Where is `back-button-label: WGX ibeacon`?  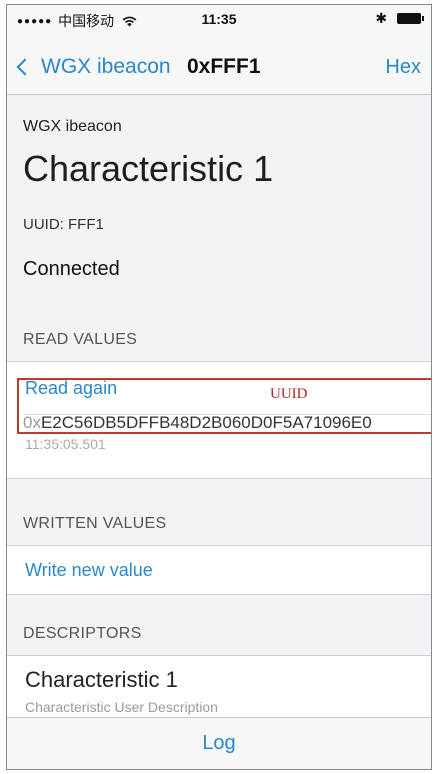
back-button-label: WGX ibeacon is located at coordinates (106, 66).